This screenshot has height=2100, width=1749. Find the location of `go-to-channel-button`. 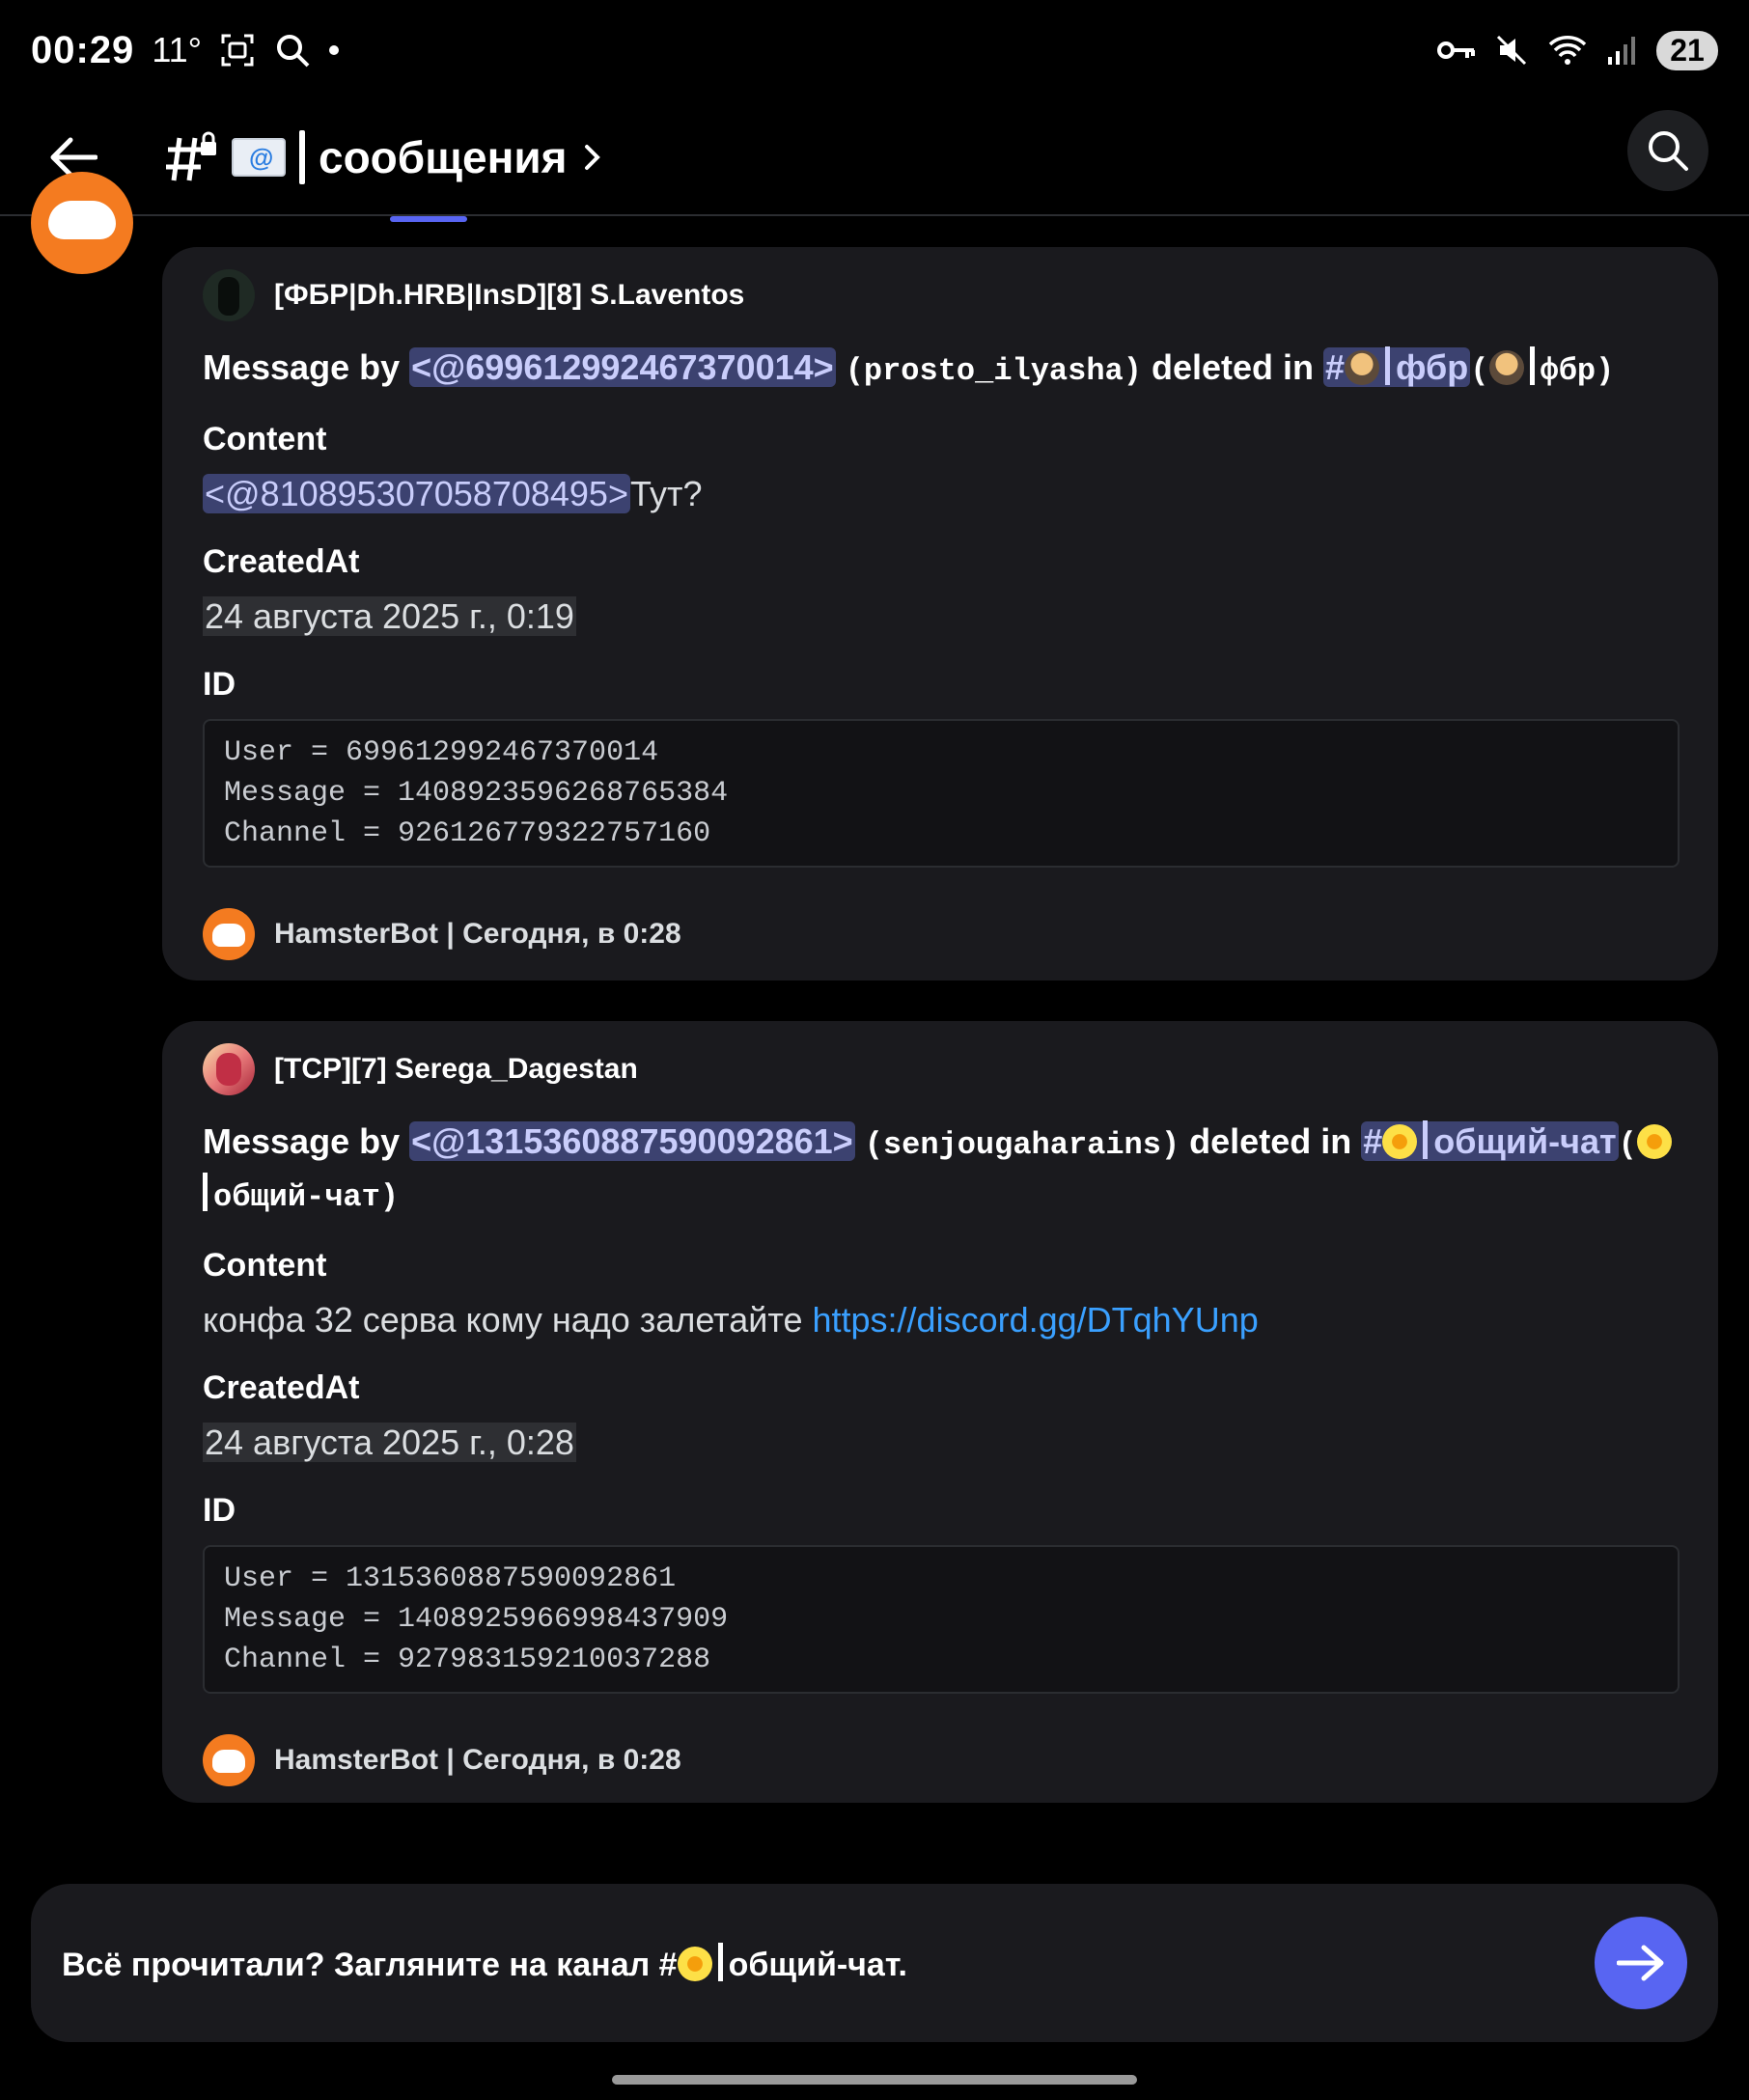

go-to-channel-button is located at coordinates (1641, 1963).